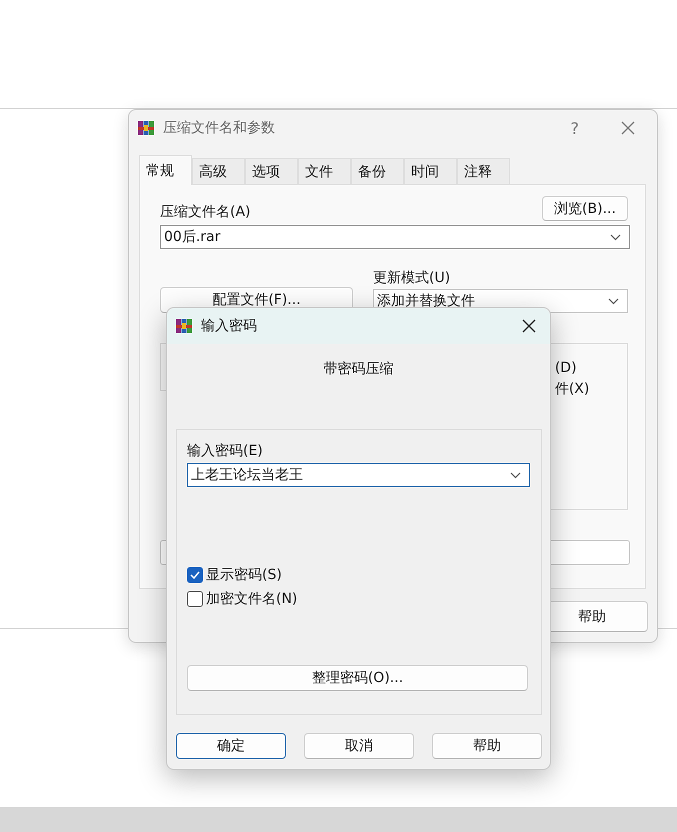 The height and width of the screenshot is (832, 677). Describe the element at coordinates (324, 171) in the screenshot. I see `tab: 文件` at that location.